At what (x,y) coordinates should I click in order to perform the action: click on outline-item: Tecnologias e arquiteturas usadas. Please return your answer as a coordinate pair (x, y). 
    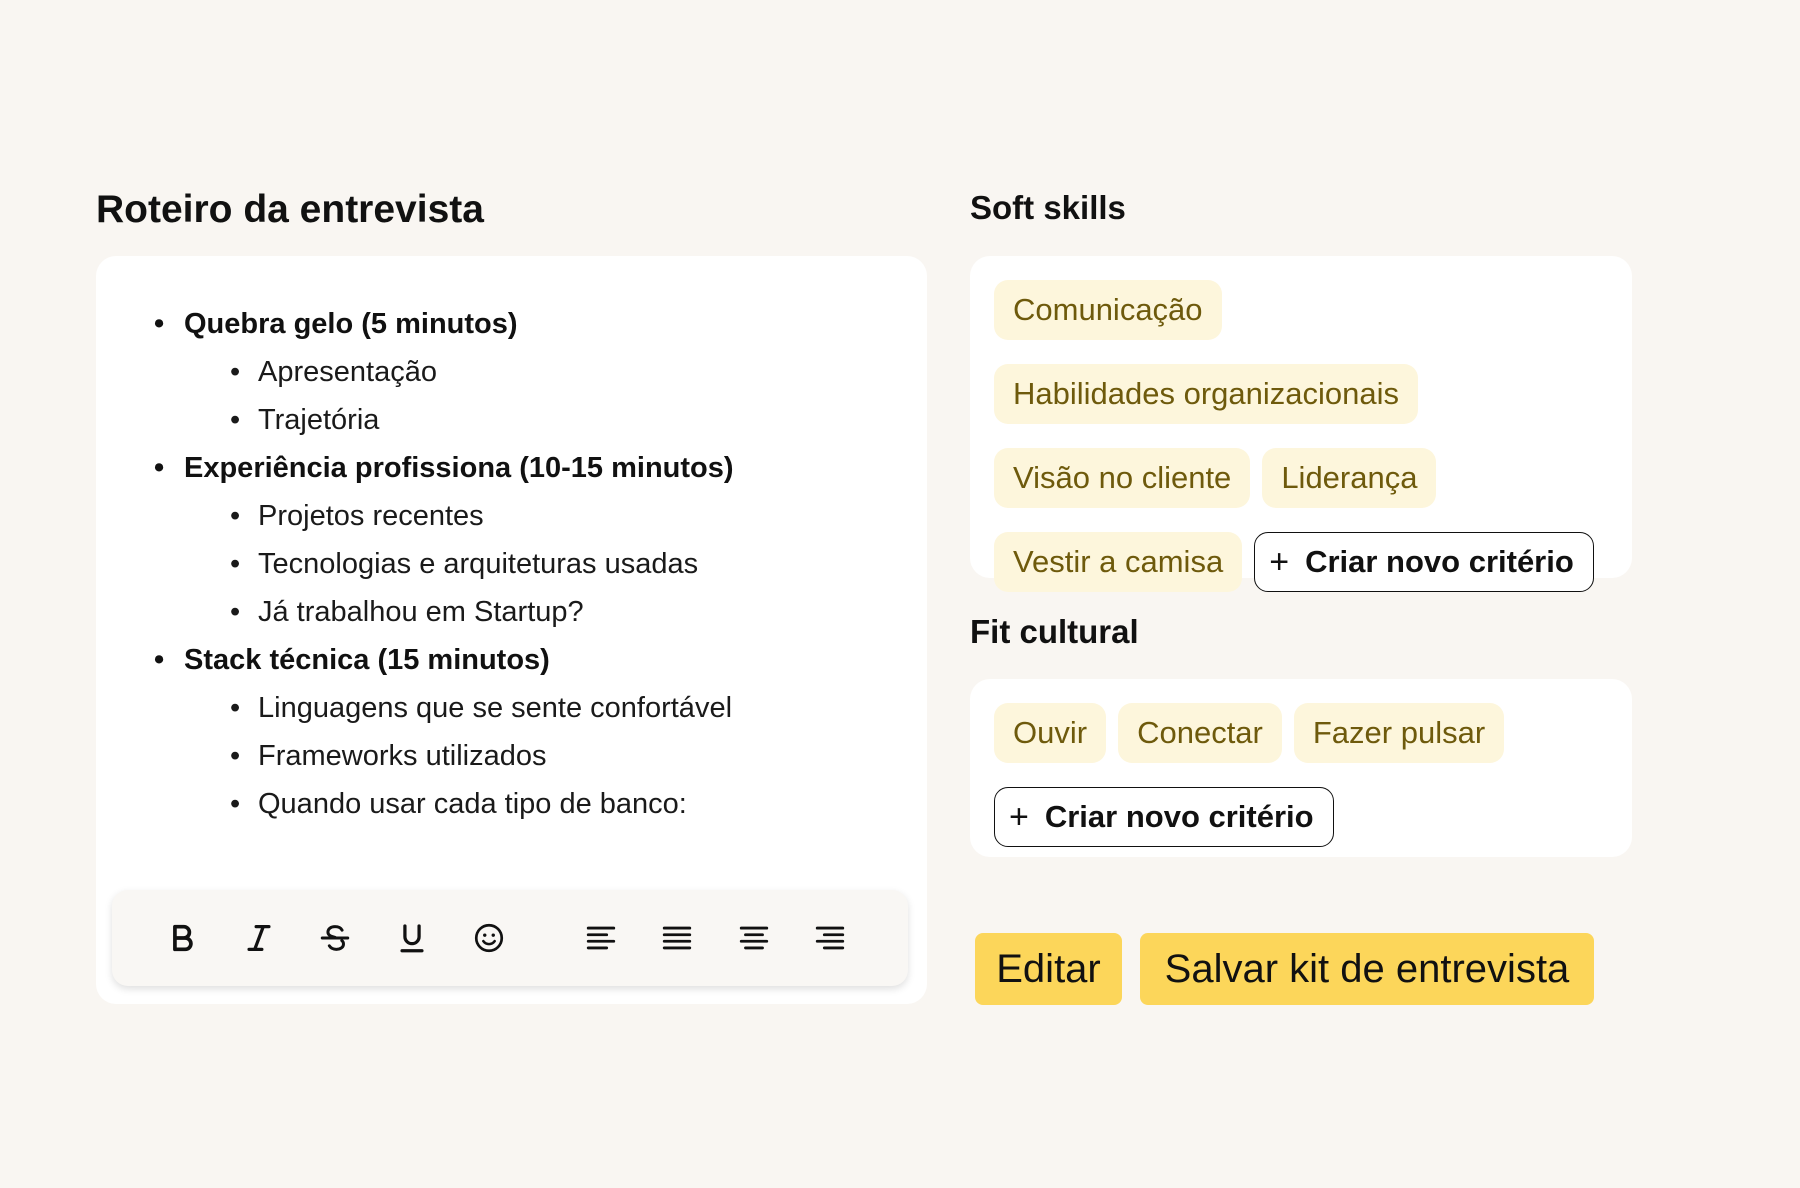
    Looking at the image, I should click on (459, 564).